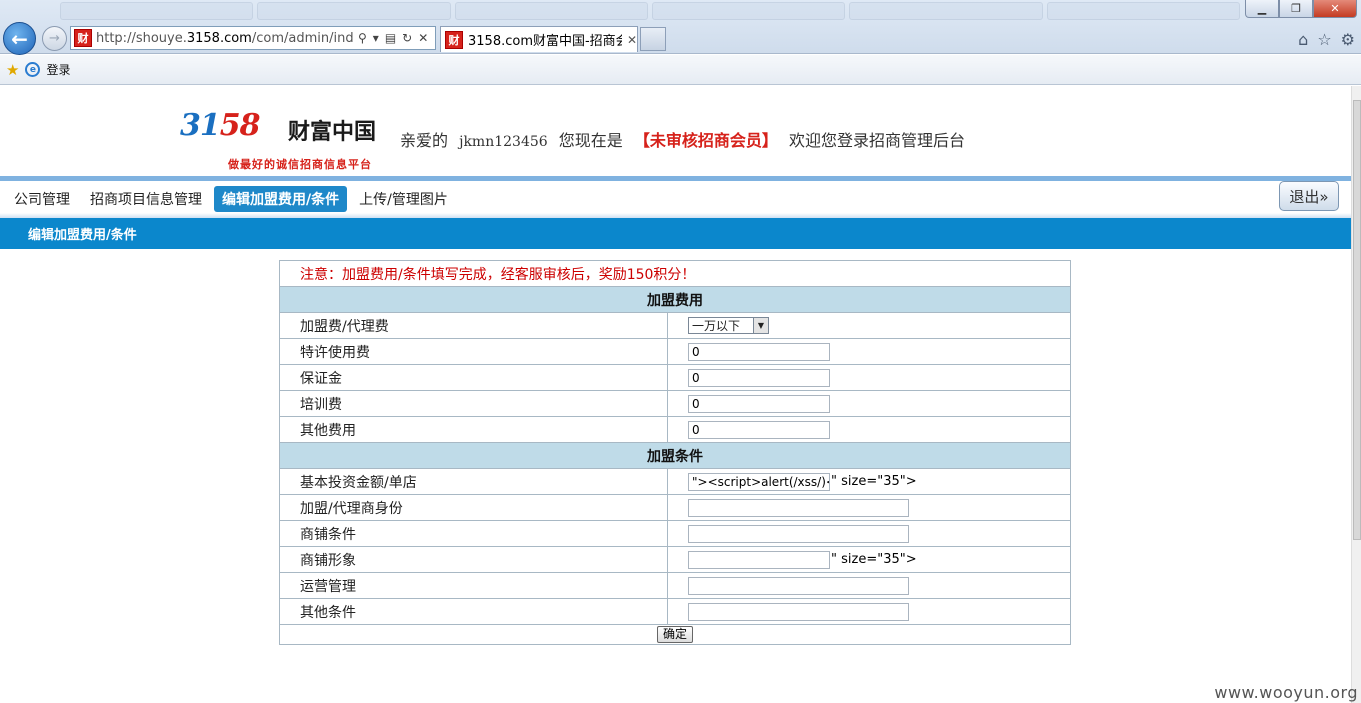 The height and width of the screenshot is (703, 1361). Describe the element at coordinates (33, 69) in the screenshot. I see `ie-page-icon: e` at that location.